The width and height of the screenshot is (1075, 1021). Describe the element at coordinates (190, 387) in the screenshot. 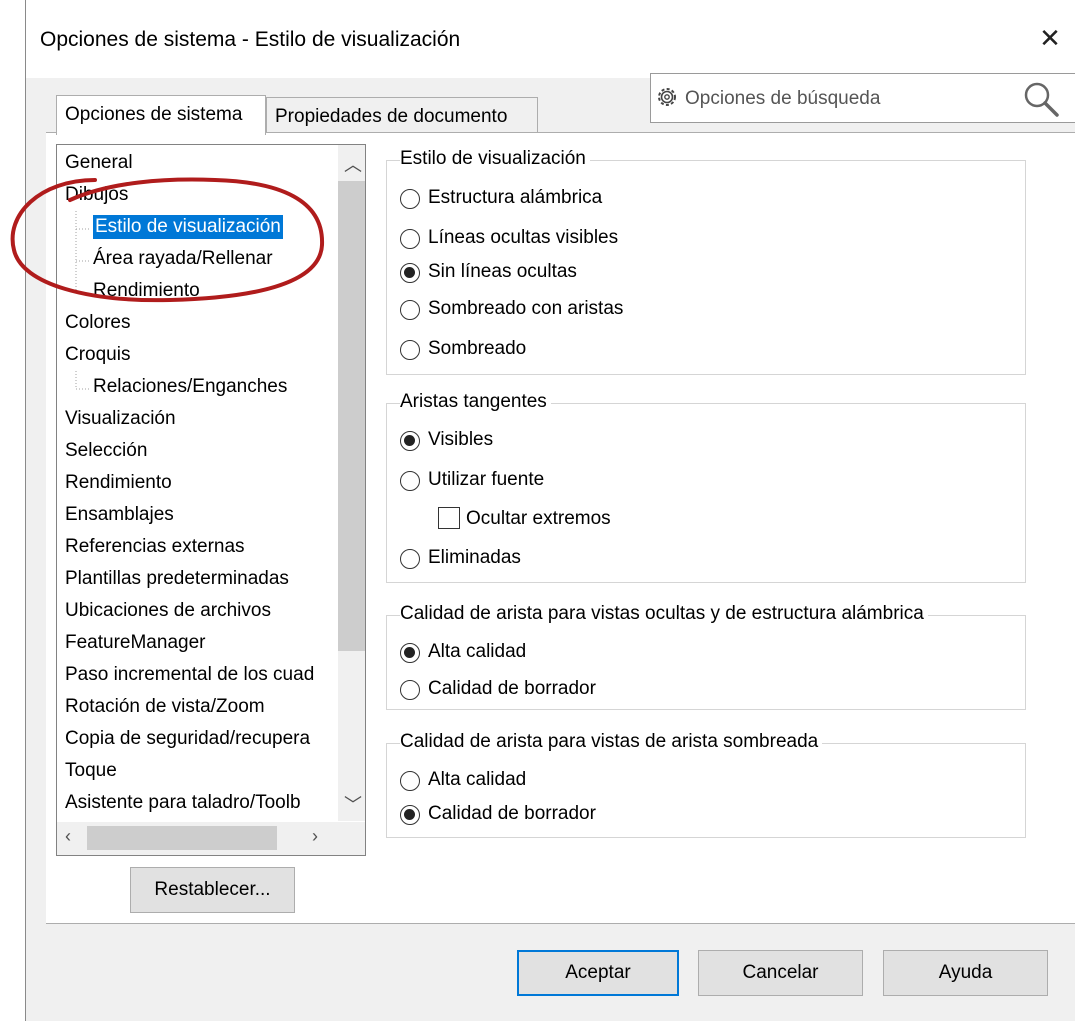

I see `tree-item: Relaciones/Enganches` at that location.